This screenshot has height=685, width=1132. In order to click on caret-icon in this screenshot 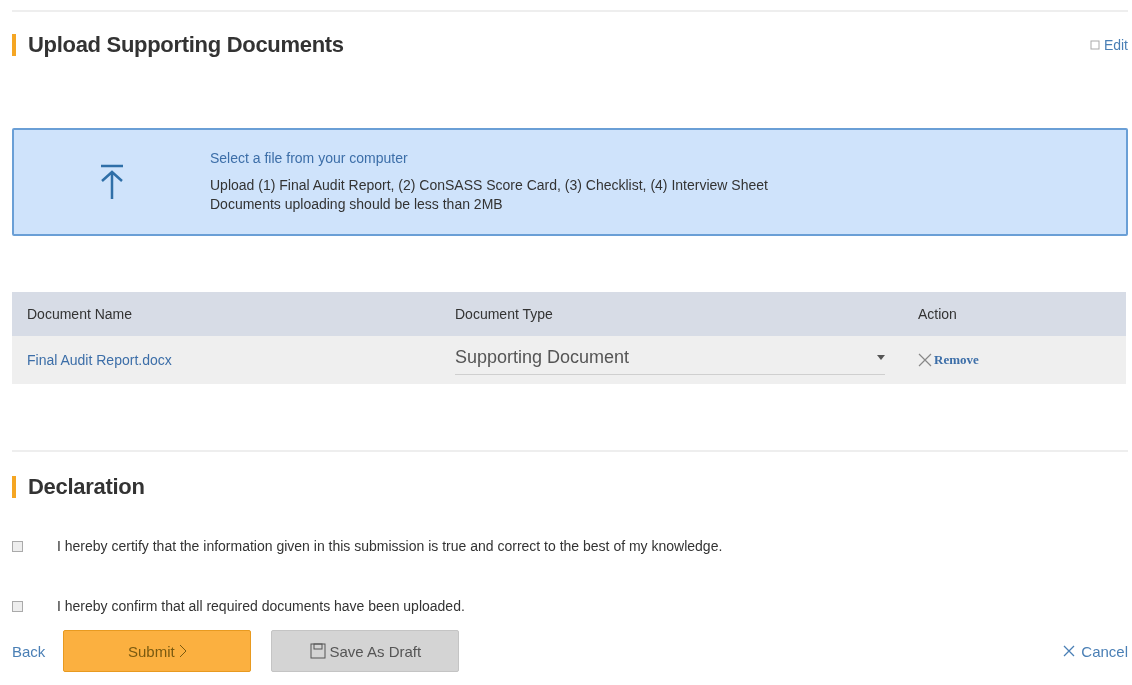, I will do `click(881, 357)`.